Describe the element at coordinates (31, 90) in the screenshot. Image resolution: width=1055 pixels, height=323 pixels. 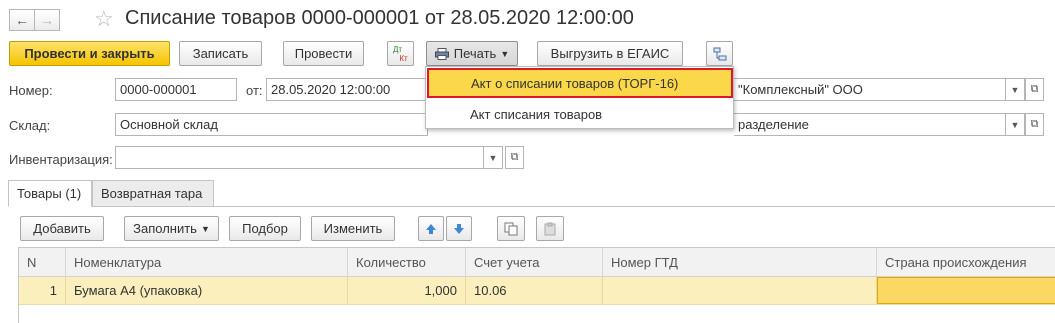
I see `number-label: Номер:` at that location.